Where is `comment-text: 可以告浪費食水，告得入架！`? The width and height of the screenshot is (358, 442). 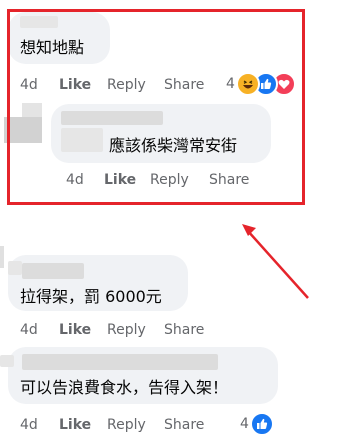
comment-text: 可以告浪費食水，告得入架！ is located at coordinates (124, 387).